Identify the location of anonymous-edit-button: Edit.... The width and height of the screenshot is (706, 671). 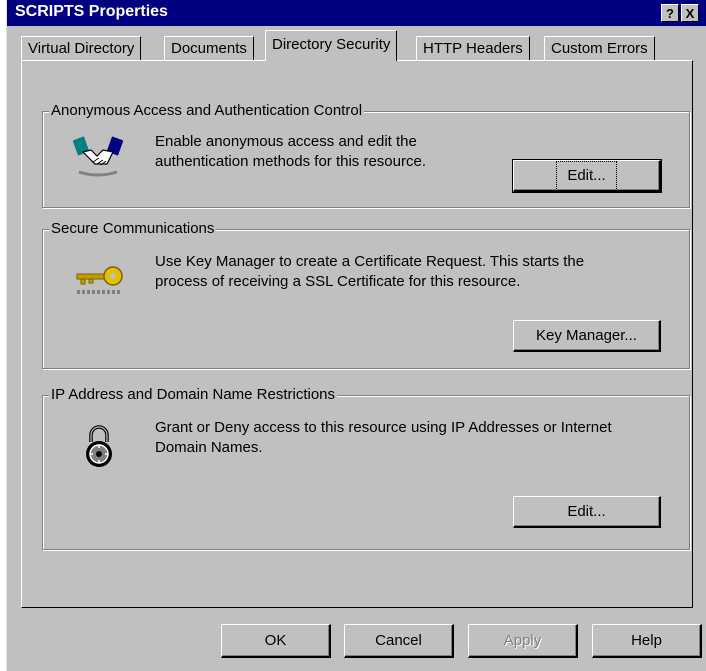
(587, 176).